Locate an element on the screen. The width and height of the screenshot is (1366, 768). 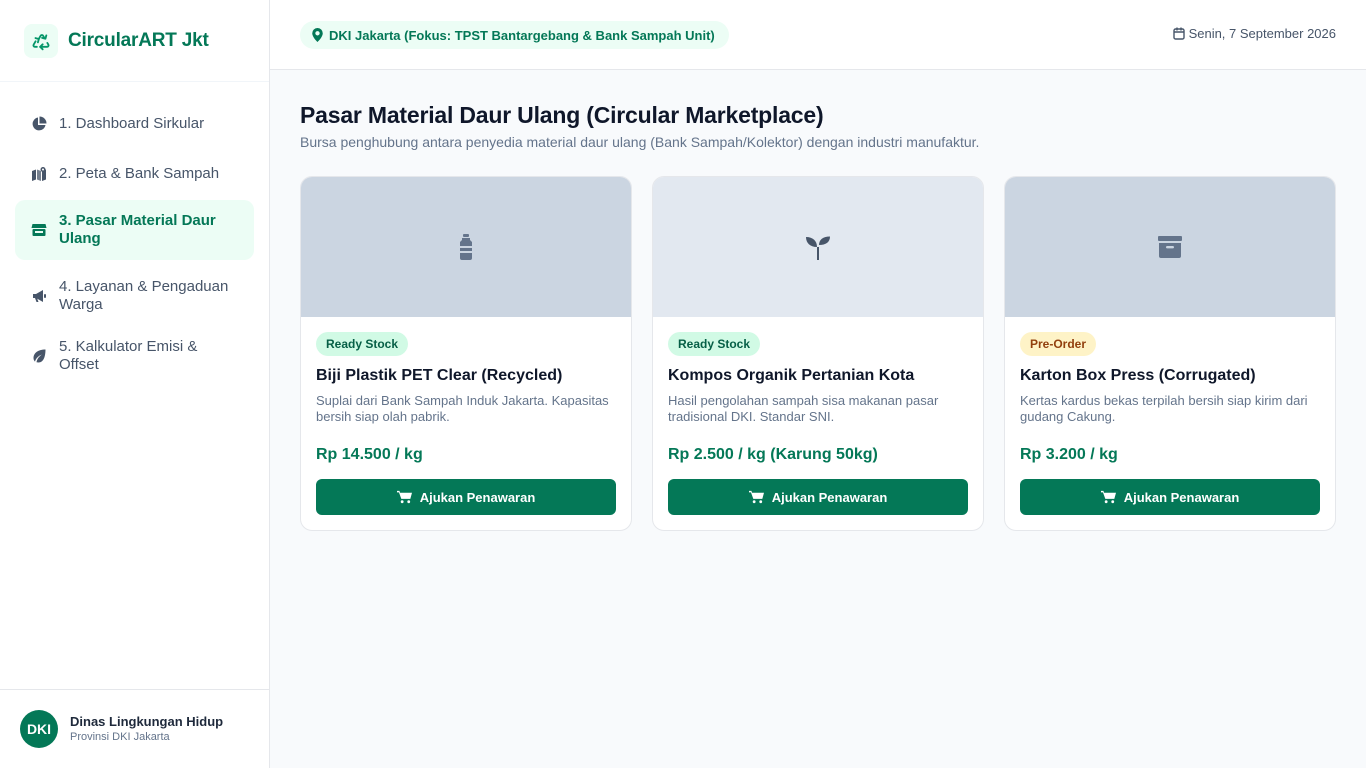
chart-pie-icon is located at coordinates (39, 124).